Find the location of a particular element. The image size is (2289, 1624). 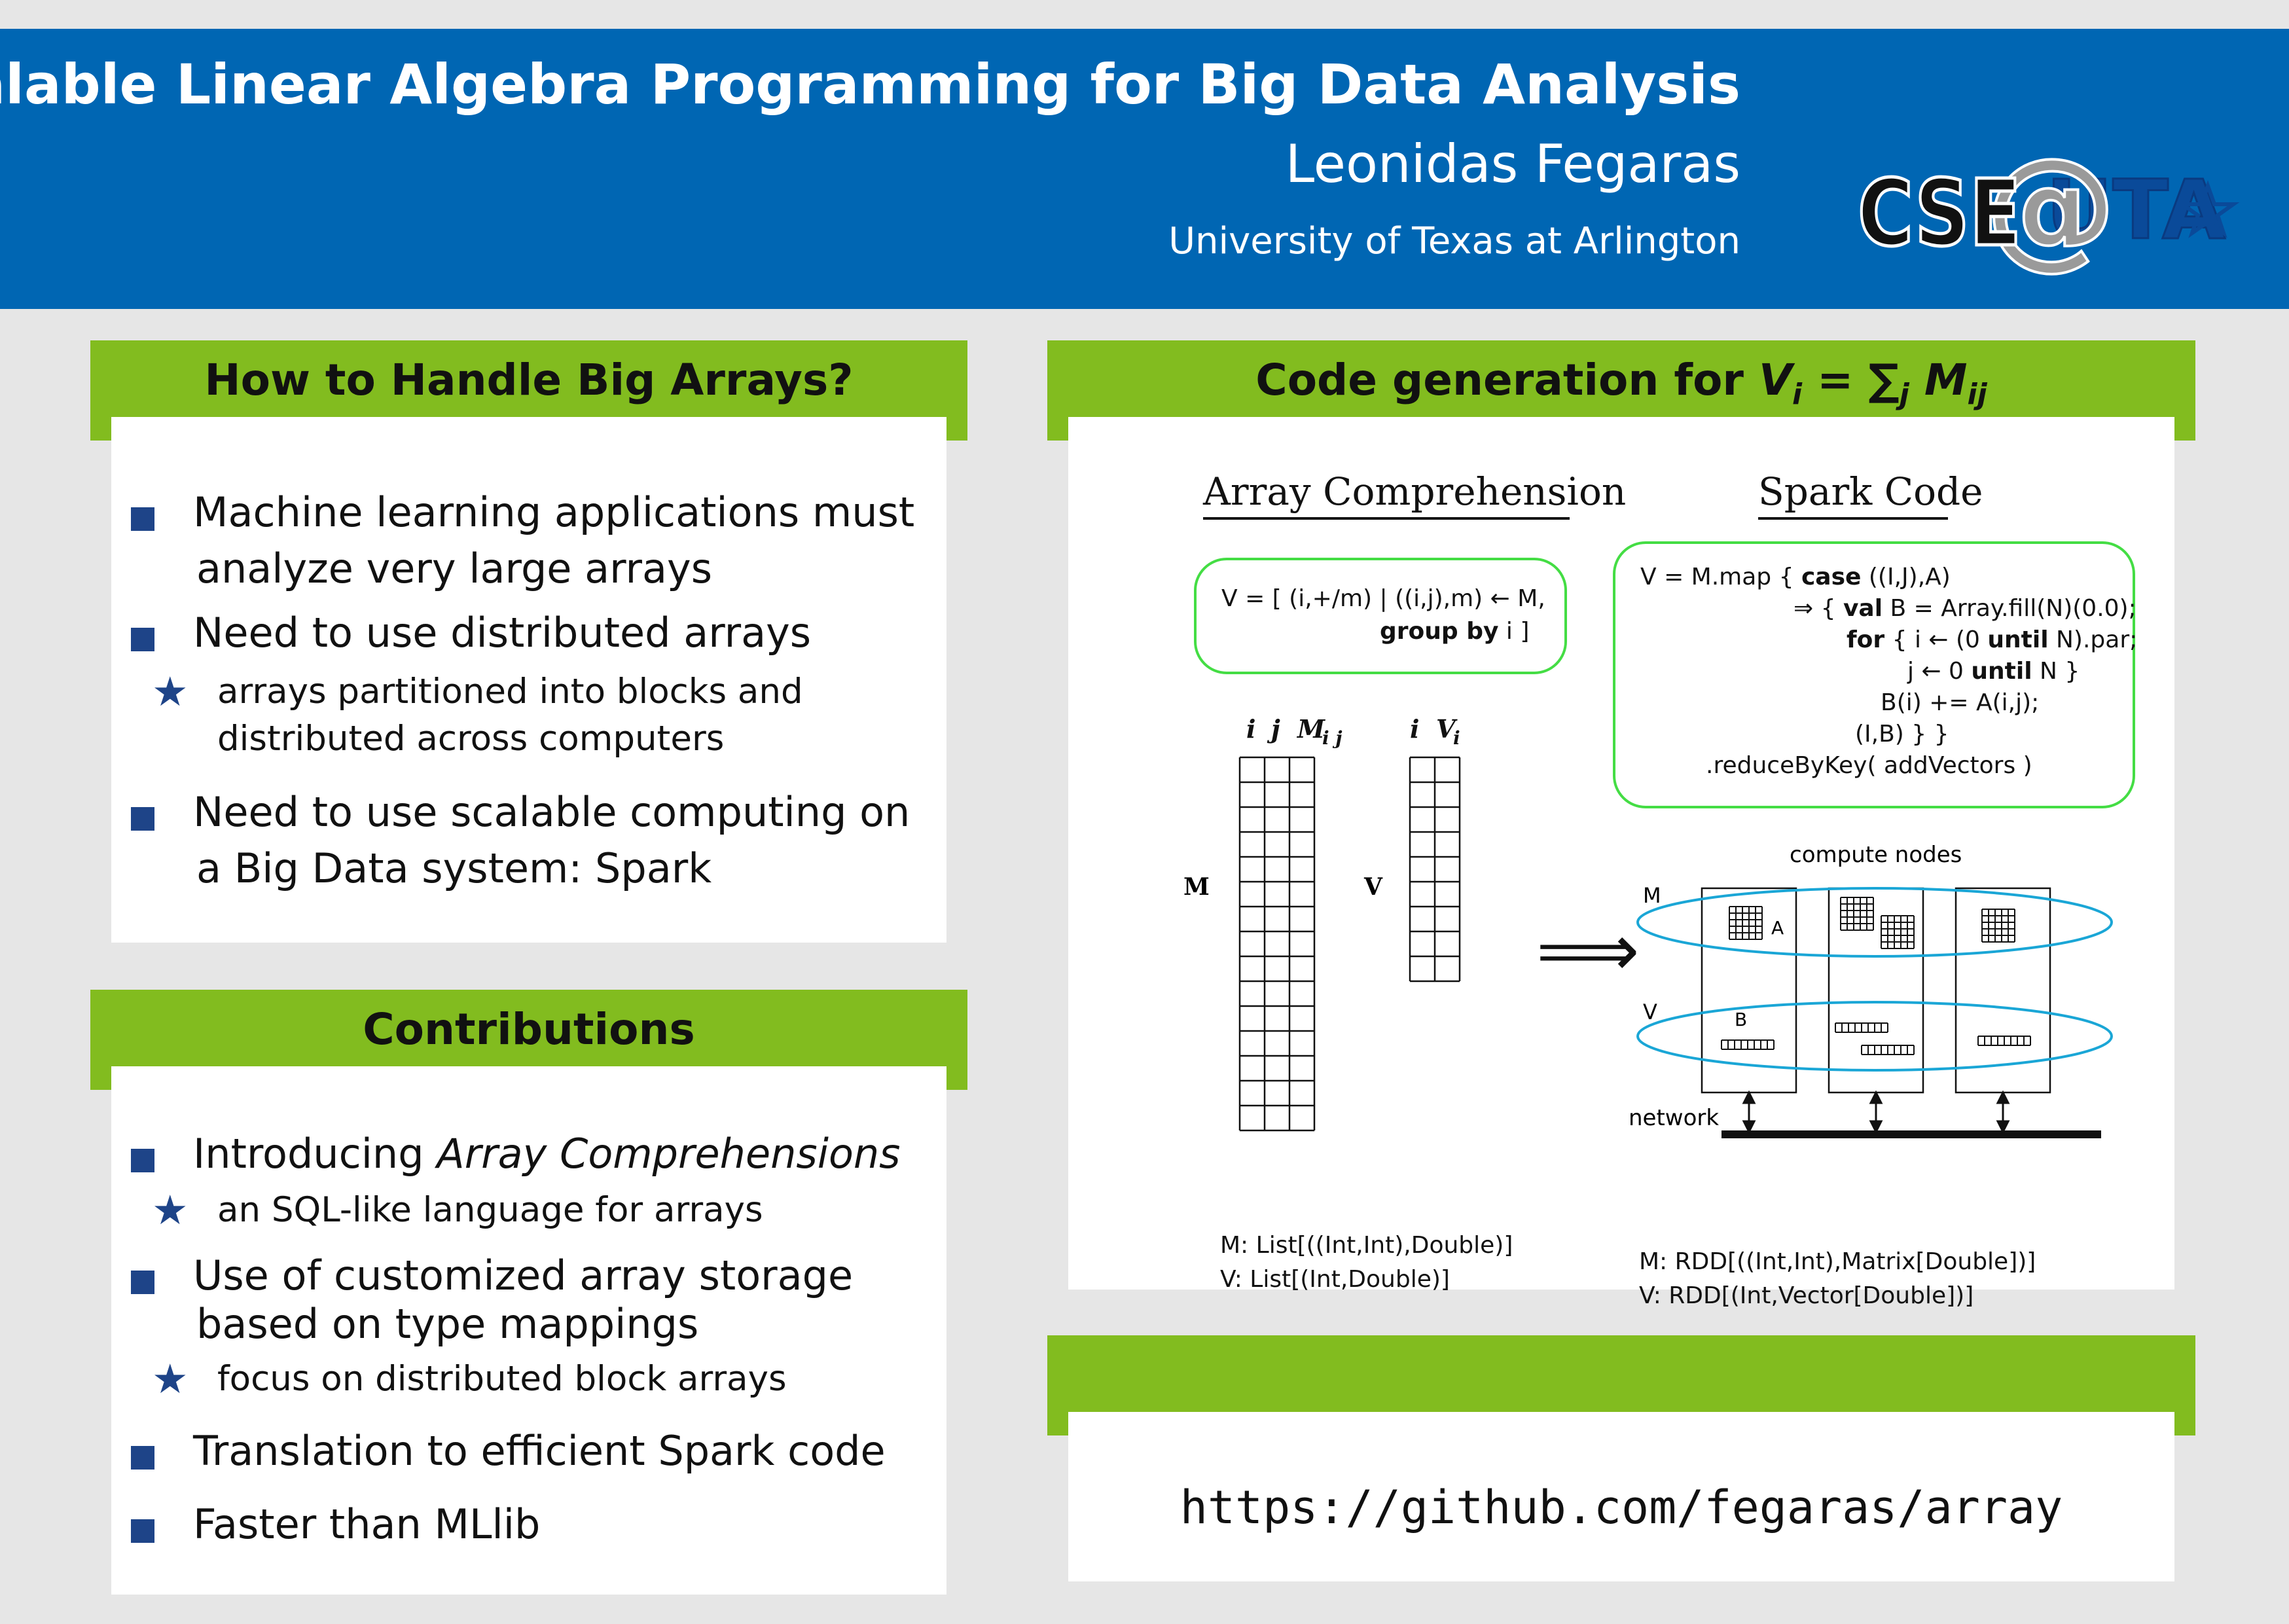

panel-link: https://github.com/fegaras/array is located at coordinates (1621, 1458).